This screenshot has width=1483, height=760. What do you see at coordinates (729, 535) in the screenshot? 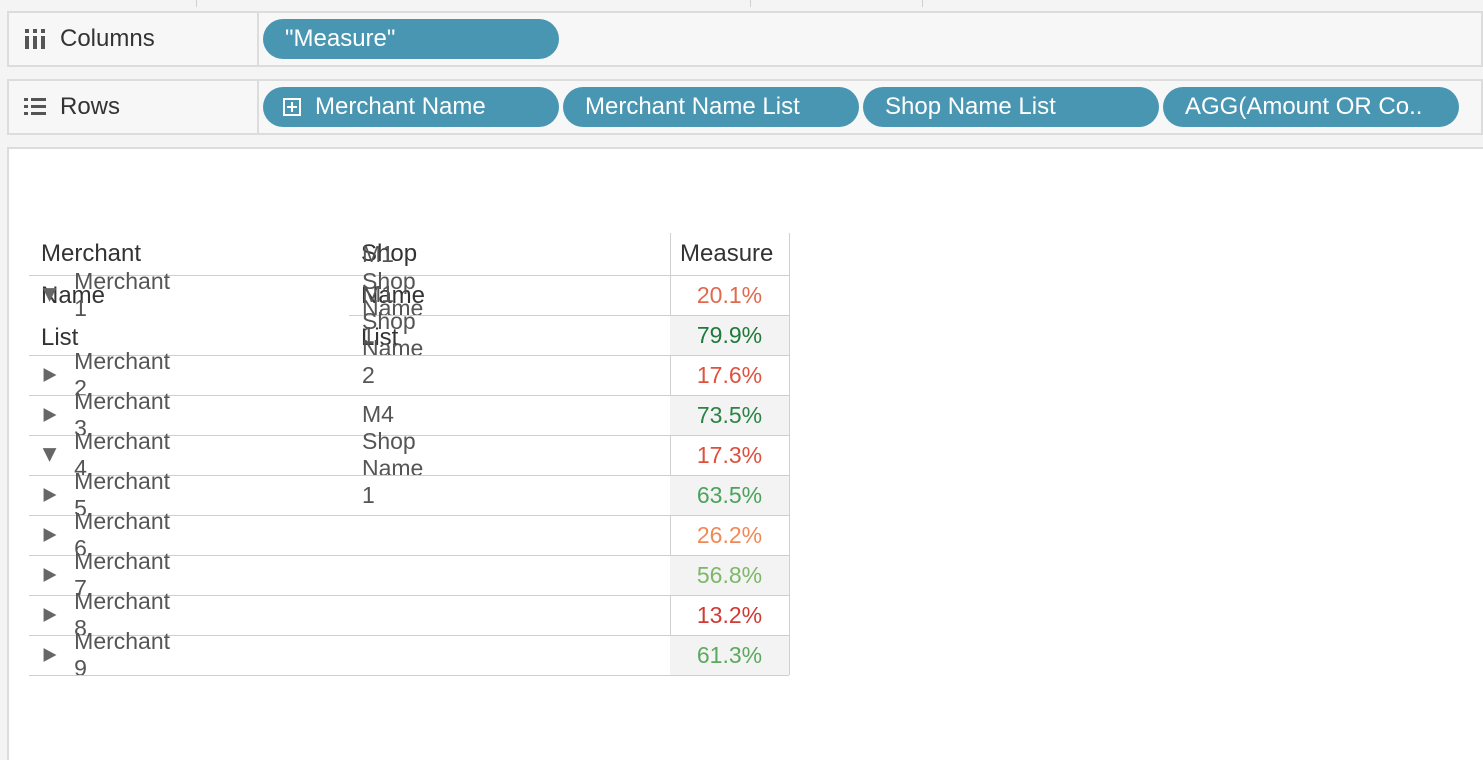
I see `measure-cell: 26.2%` at bounding box center [729, 535].